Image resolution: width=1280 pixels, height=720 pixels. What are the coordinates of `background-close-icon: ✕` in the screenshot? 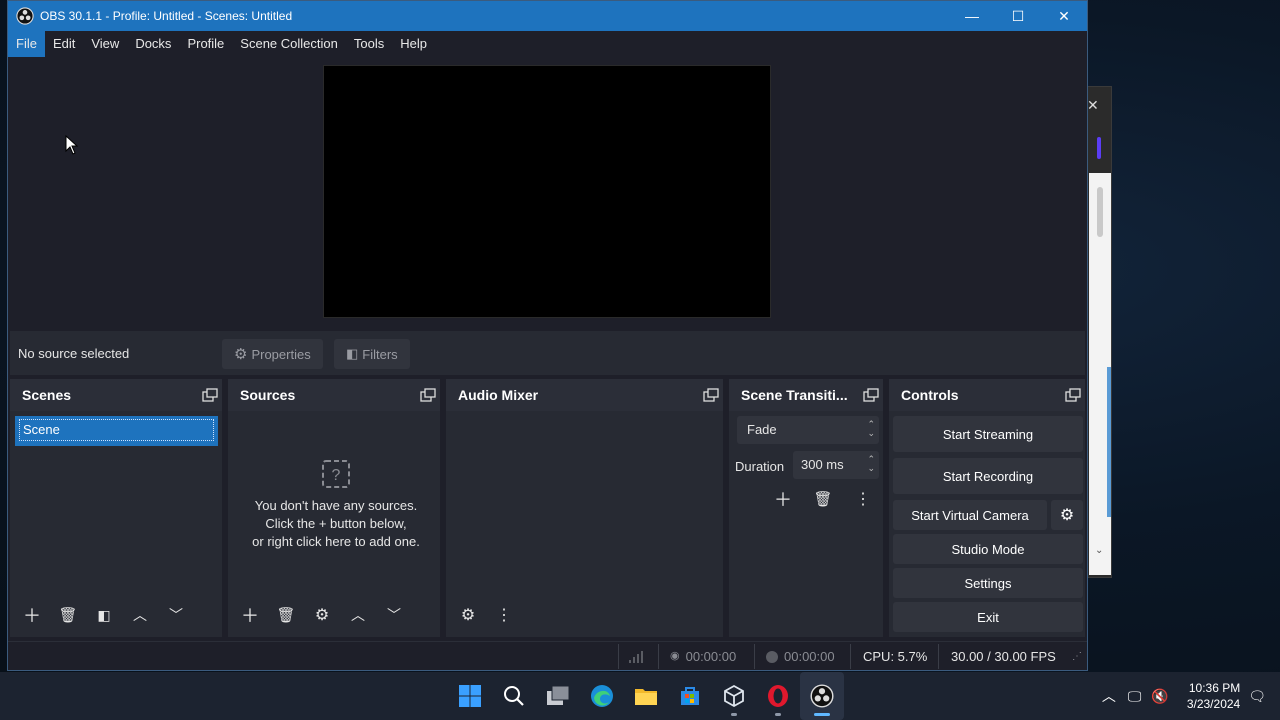 It's located at (1093, 105).